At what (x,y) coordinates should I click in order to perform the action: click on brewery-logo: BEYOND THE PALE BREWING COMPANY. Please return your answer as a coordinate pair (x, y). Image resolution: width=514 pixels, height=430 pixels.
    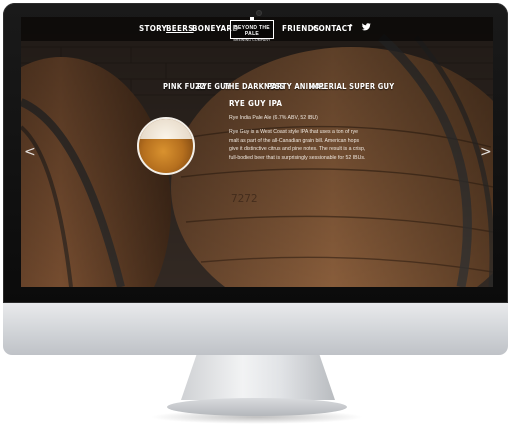
    Looking at the image, I should click on (252, 29).